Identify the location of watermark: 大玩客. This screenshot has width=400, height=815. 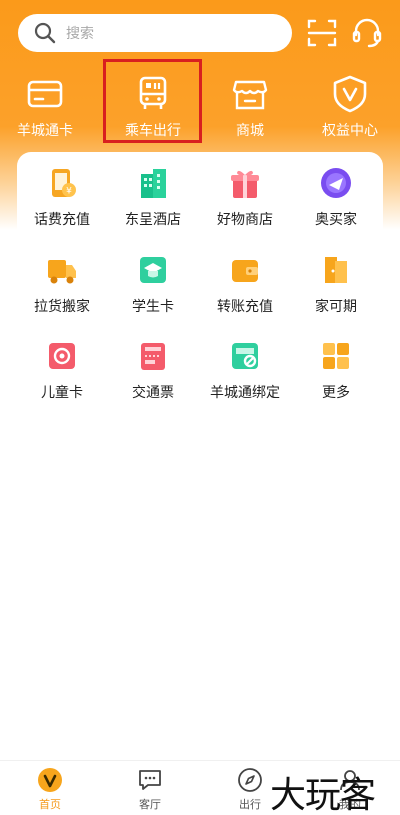
(323, 795).